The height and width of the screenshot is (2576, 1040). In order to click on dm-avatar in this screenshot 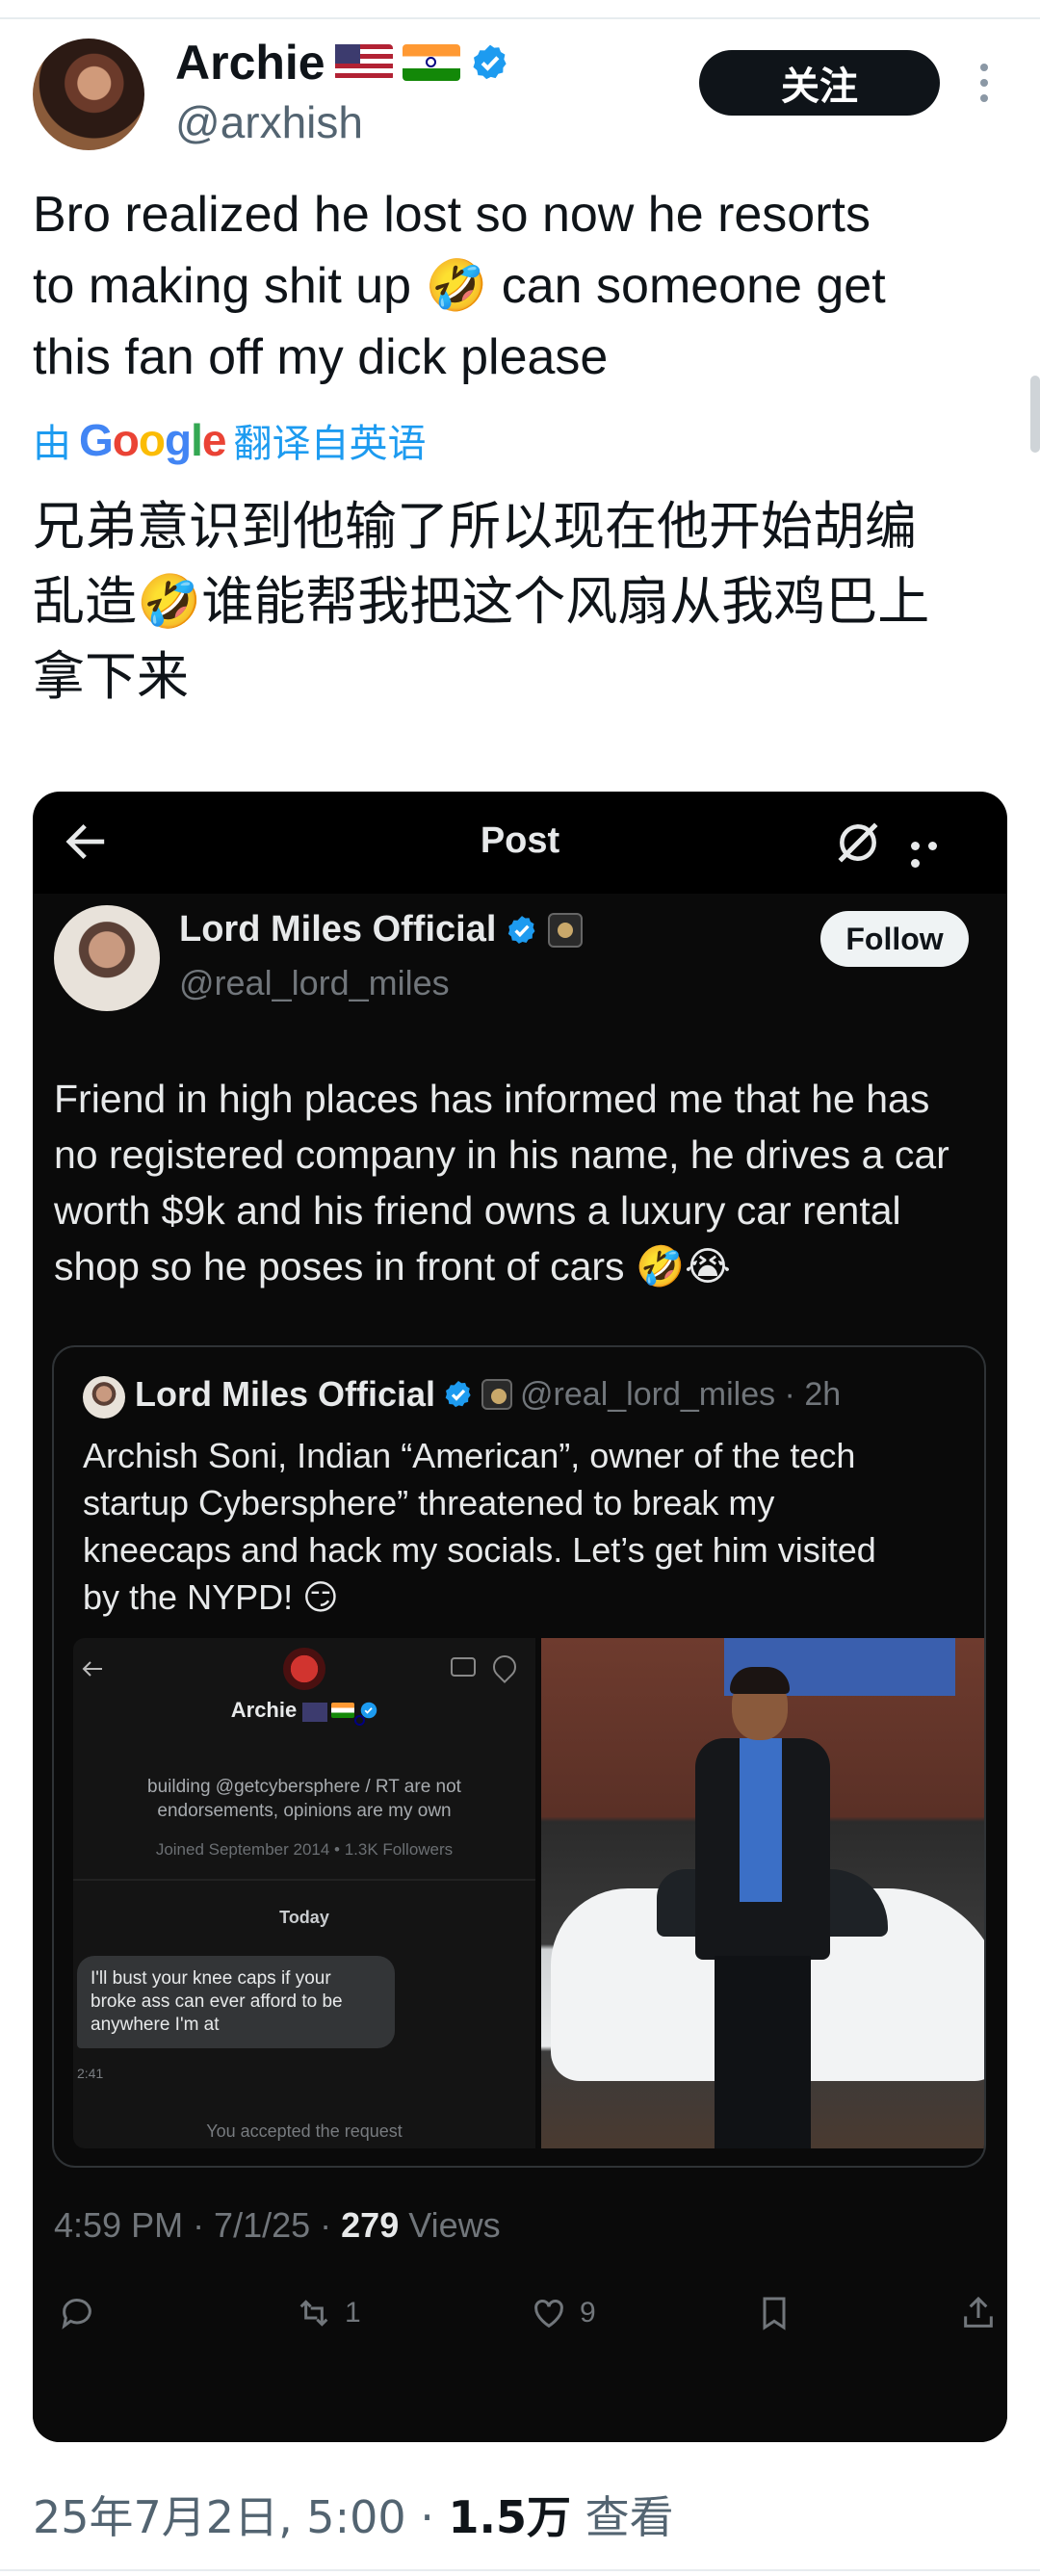, I will do `click(304, 1669)`.